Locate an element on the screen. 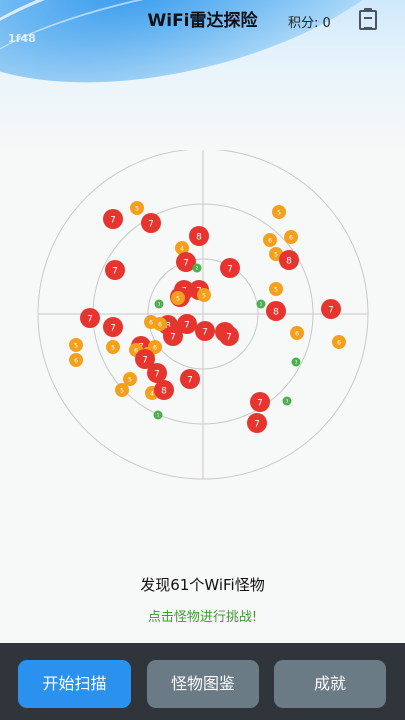 This screenshot has height=720, width=405. monster-dex-button: 怪物图鉴 is located at coordinates (203, 684).